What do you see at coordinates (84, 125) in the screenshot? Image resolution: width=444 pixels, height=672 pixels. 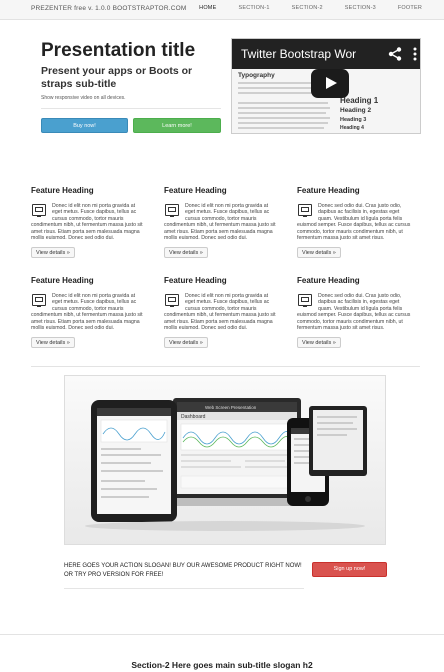 I see `buy-now-button: Buy now!` at bounding box center [84, 125].